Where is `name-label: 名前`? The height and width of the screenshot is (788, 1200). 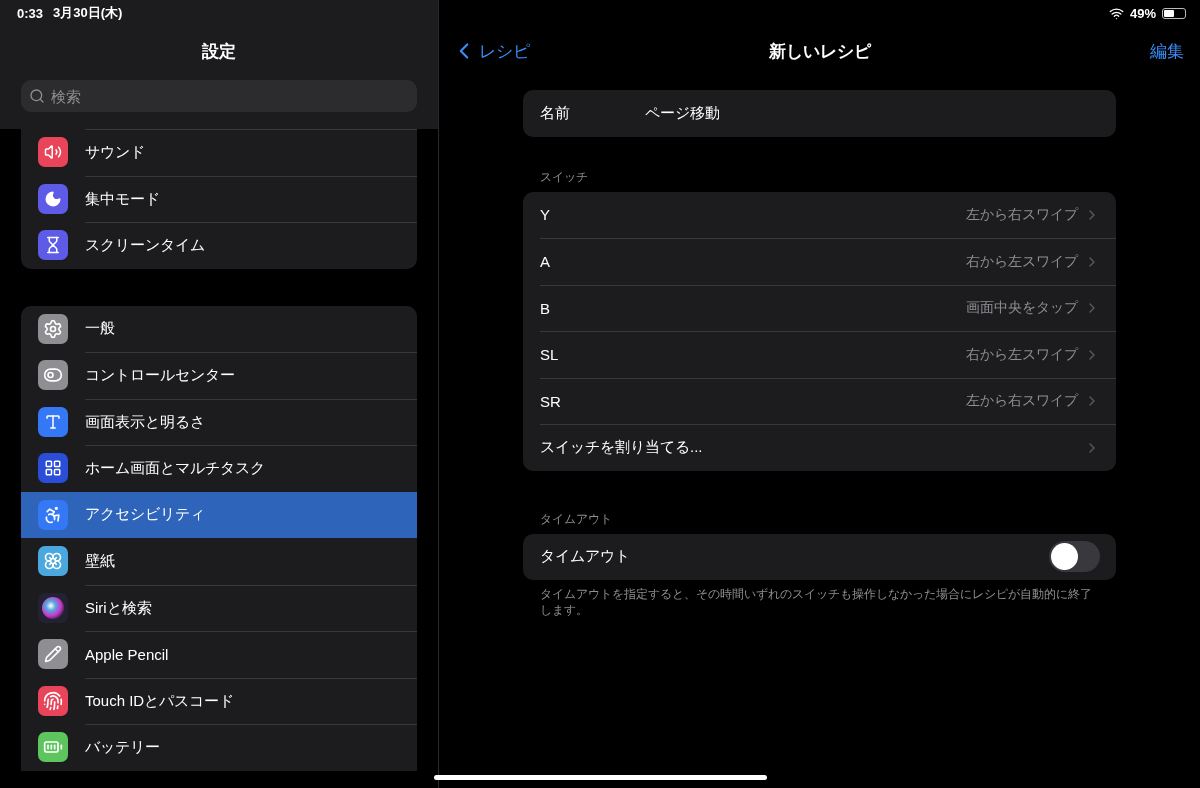
name-label: 名前 is located at coordinates (555, 113).